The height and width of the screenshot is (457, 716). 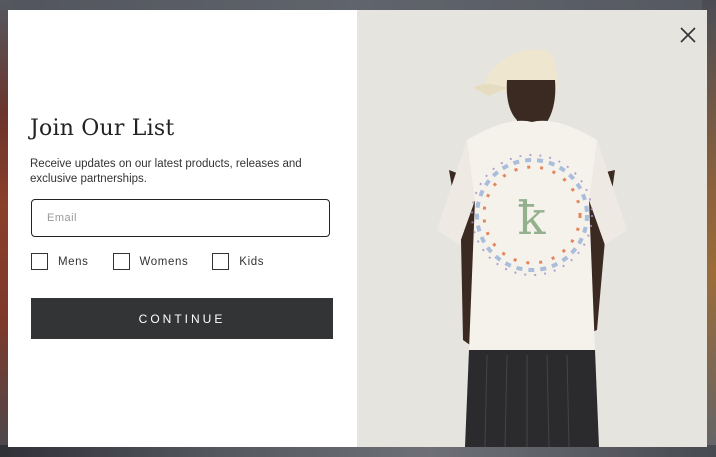 What do you see at coordinates (252, 261) in the screenshot?
I see `checkbox-label: Kids` at bounding box center [252, 261].